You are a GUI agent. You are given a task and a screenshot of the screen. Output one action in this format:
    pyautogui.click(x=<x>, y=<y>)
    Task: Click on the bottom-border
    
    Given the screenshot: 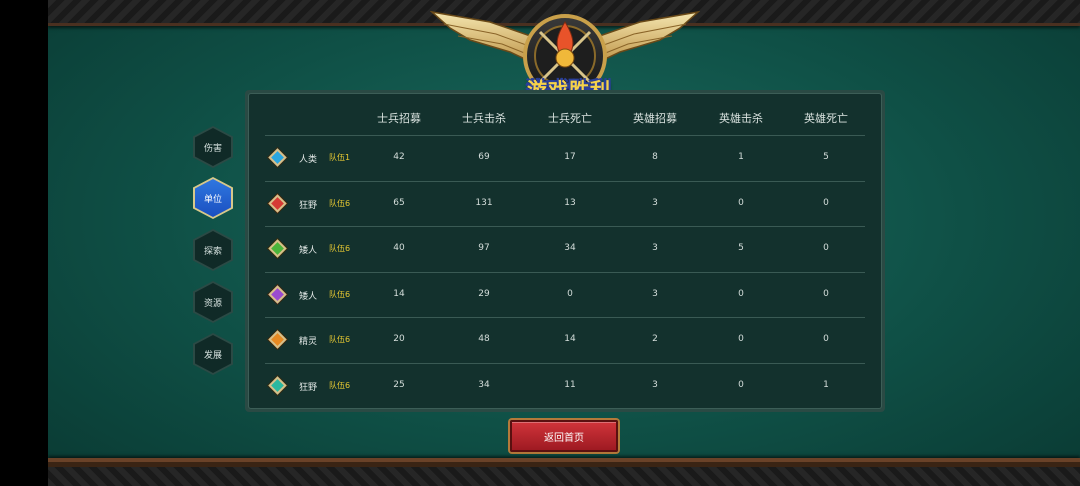 What is the action you would take?
    pyautogui.click(x=564, y=472)
    